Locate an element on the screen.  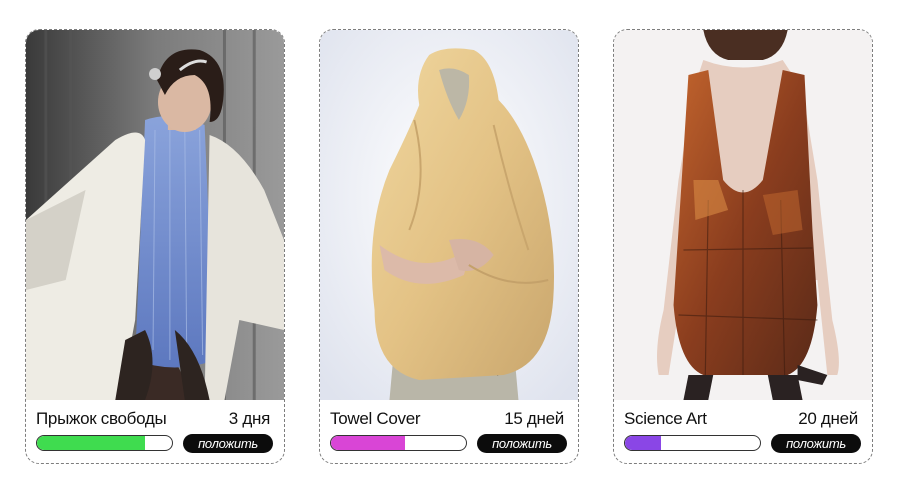
product-title: Science Art is located at coordinates (665, 418).